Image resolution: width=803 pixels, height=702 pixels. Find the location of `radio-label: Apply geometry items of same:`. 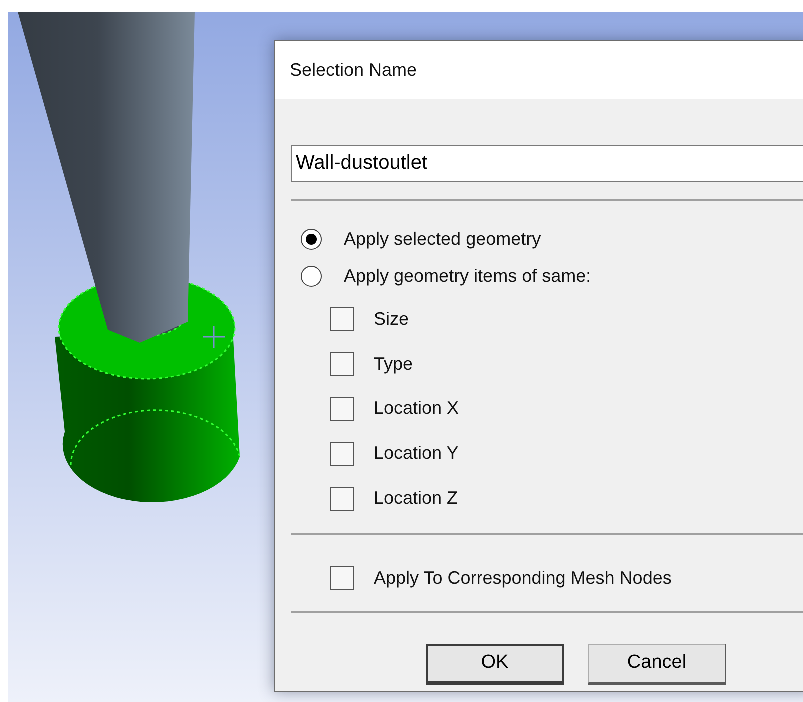

radio-label: Apply geometry items of same: is located at coordinates (468, 276).